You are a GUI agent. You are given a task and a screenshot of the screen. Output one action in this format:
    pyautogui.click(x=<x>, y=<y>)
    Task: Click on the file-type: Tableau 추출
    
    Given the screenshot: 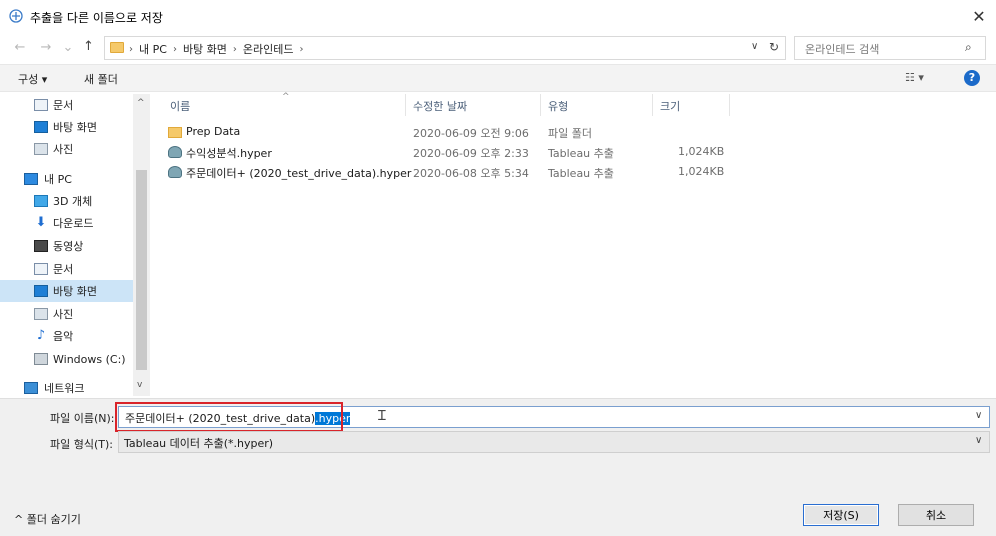 What is the action you would take?
    pyautogui.click(x=581, y=153)
    